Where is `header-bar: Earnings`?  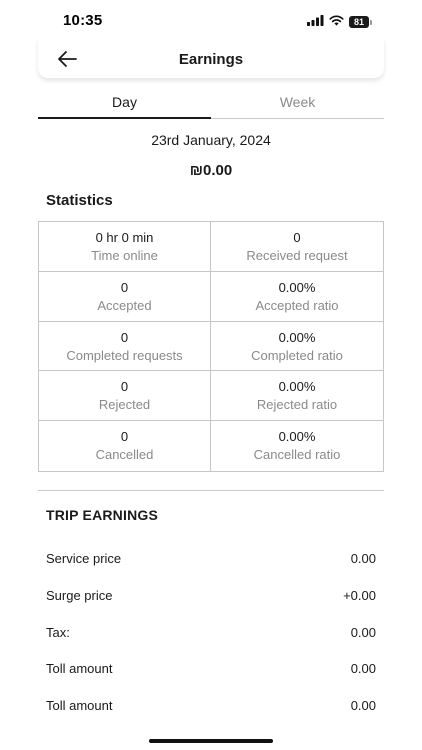
header-bar: Earnings is located at coordinates (211, 58).